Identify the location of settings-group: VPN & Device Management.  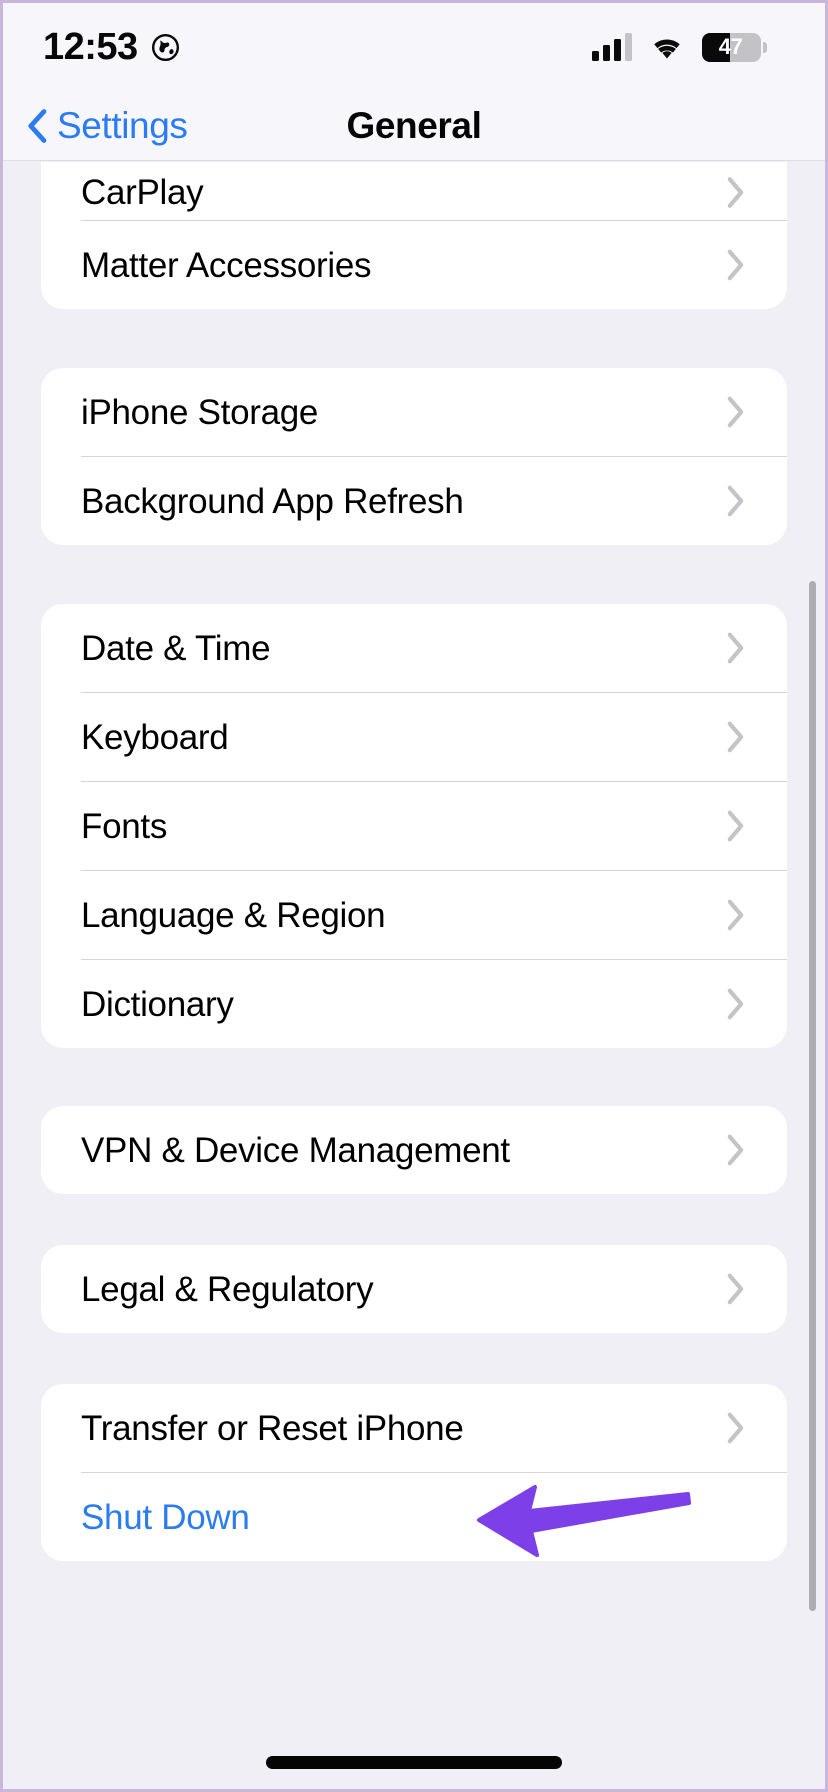
(414, 1150).